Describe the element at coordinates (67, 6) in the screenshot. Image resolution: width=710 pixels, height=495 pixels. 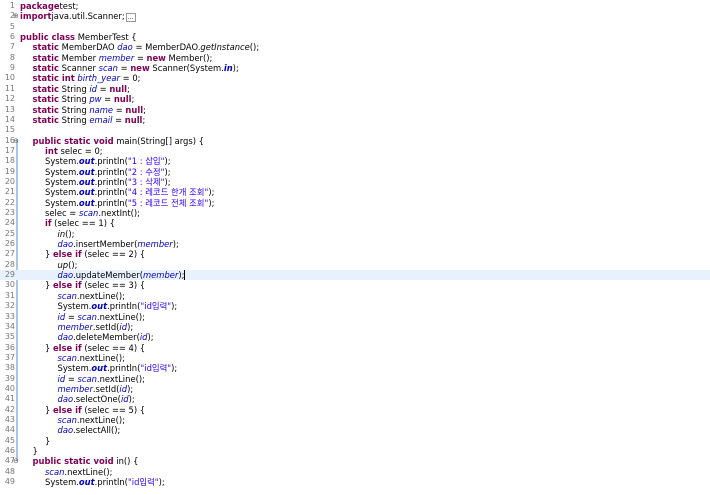
I see `code-token: test` at that location.